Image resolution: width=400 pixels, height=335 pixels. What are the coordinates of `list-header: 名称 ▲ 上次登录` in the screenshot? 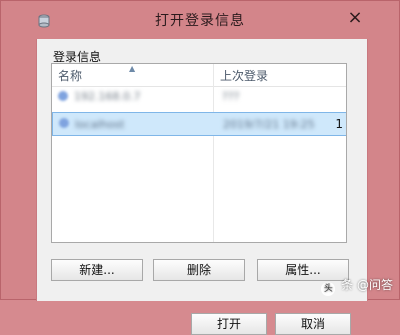 It's located at (199, 75).